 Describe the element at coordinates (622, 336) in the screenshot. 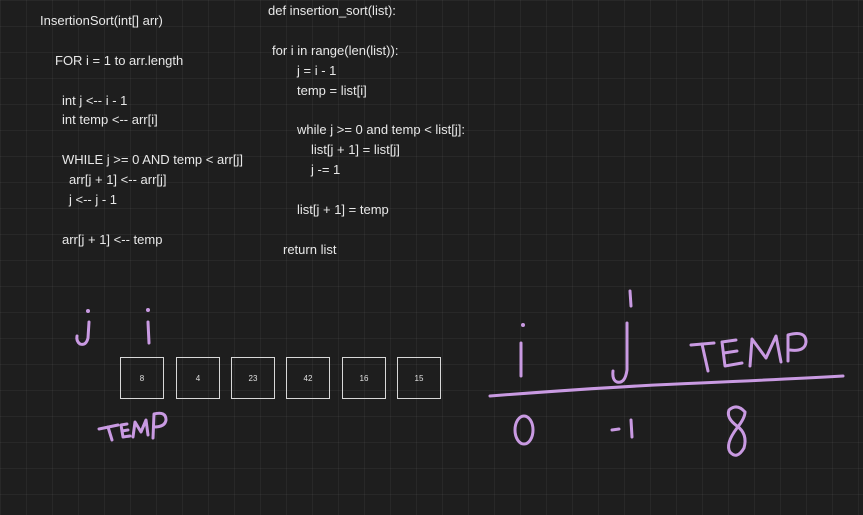

I see `handwritten-header-j` at that location.